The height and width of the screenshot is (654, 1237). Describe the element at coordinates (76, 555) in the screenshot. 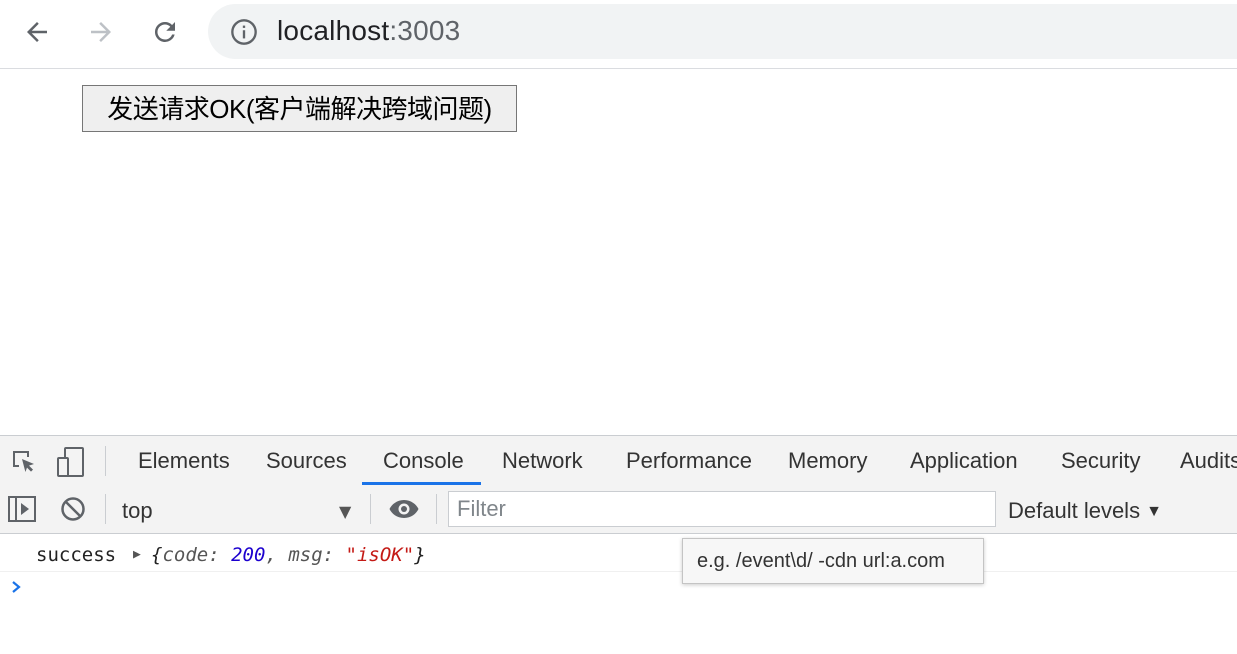

I see `console-log-label: success` at that location.